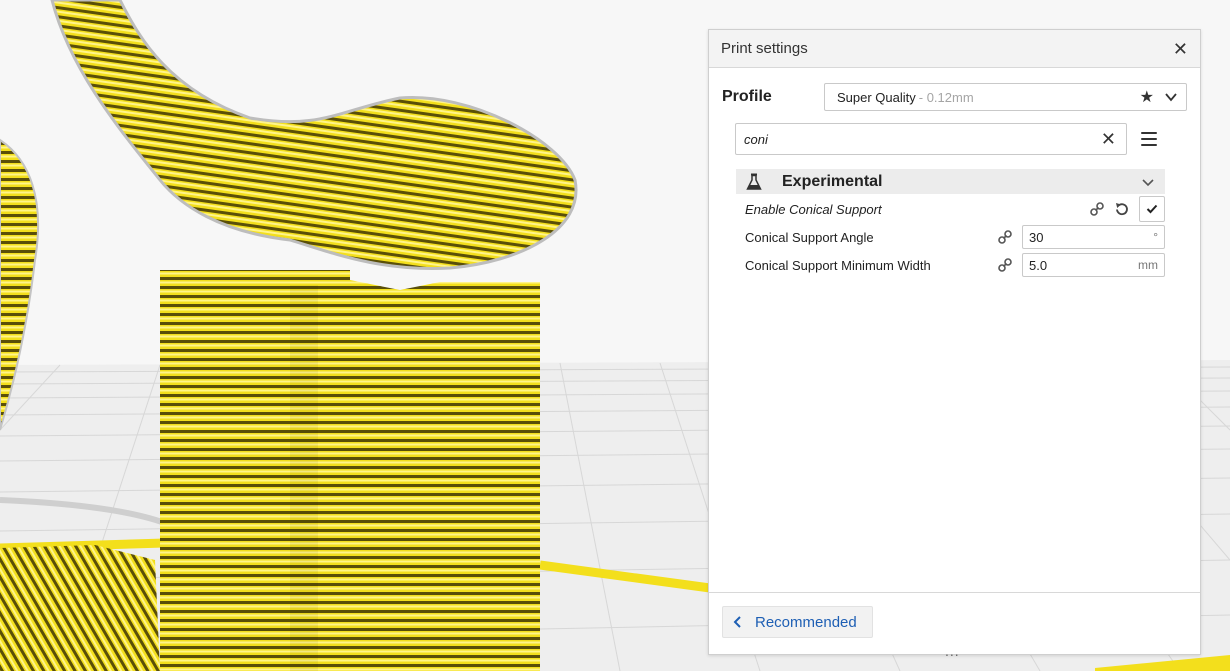  I want to click on conical-support-angle-field: 30 °, so click(1093, 237).